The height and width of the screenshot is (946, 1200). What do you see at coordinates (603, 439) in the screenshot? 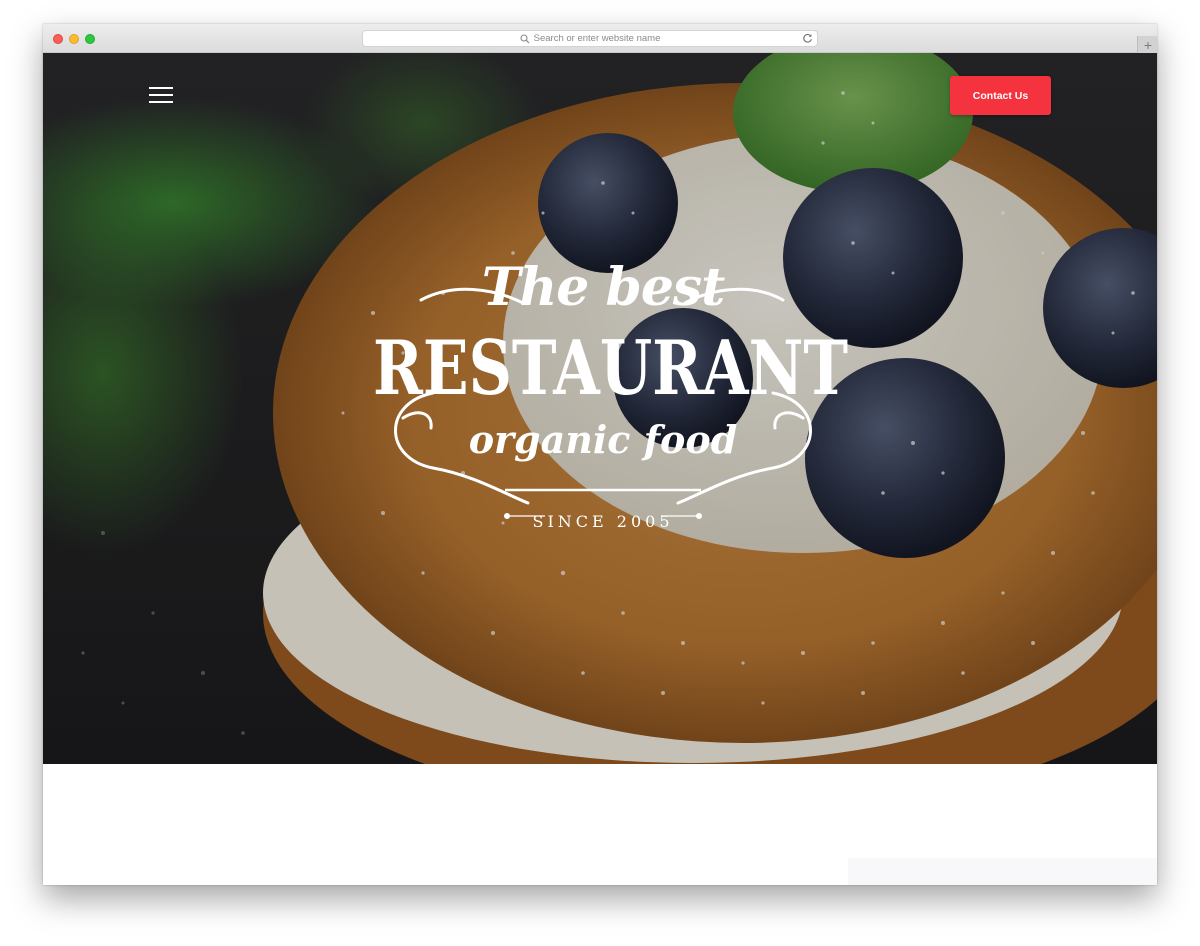
I see `logo-tagline-bottom: organic food` at bounding box center [603, 439].